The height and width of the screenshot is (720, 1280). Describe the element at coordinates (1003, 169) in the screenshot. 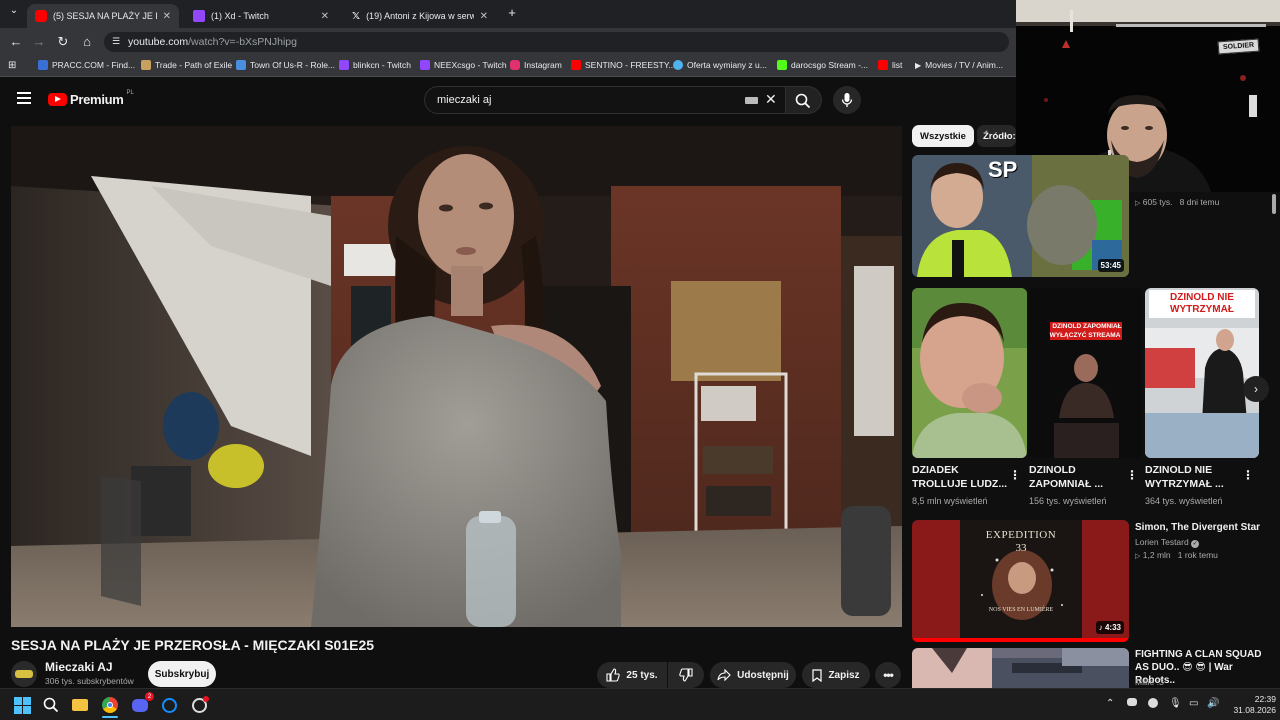

I see `thumbnail-overlay-text: SP` at that location.